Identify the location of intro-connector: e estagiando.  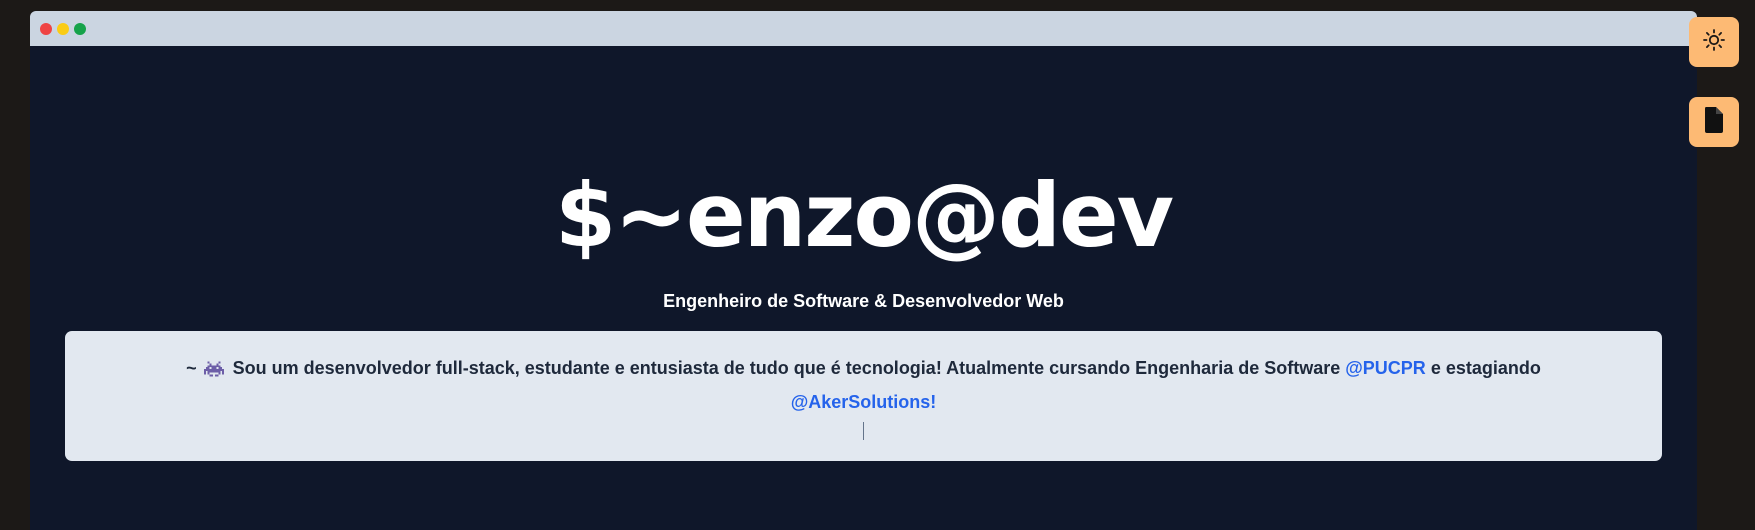
(1485, 368).